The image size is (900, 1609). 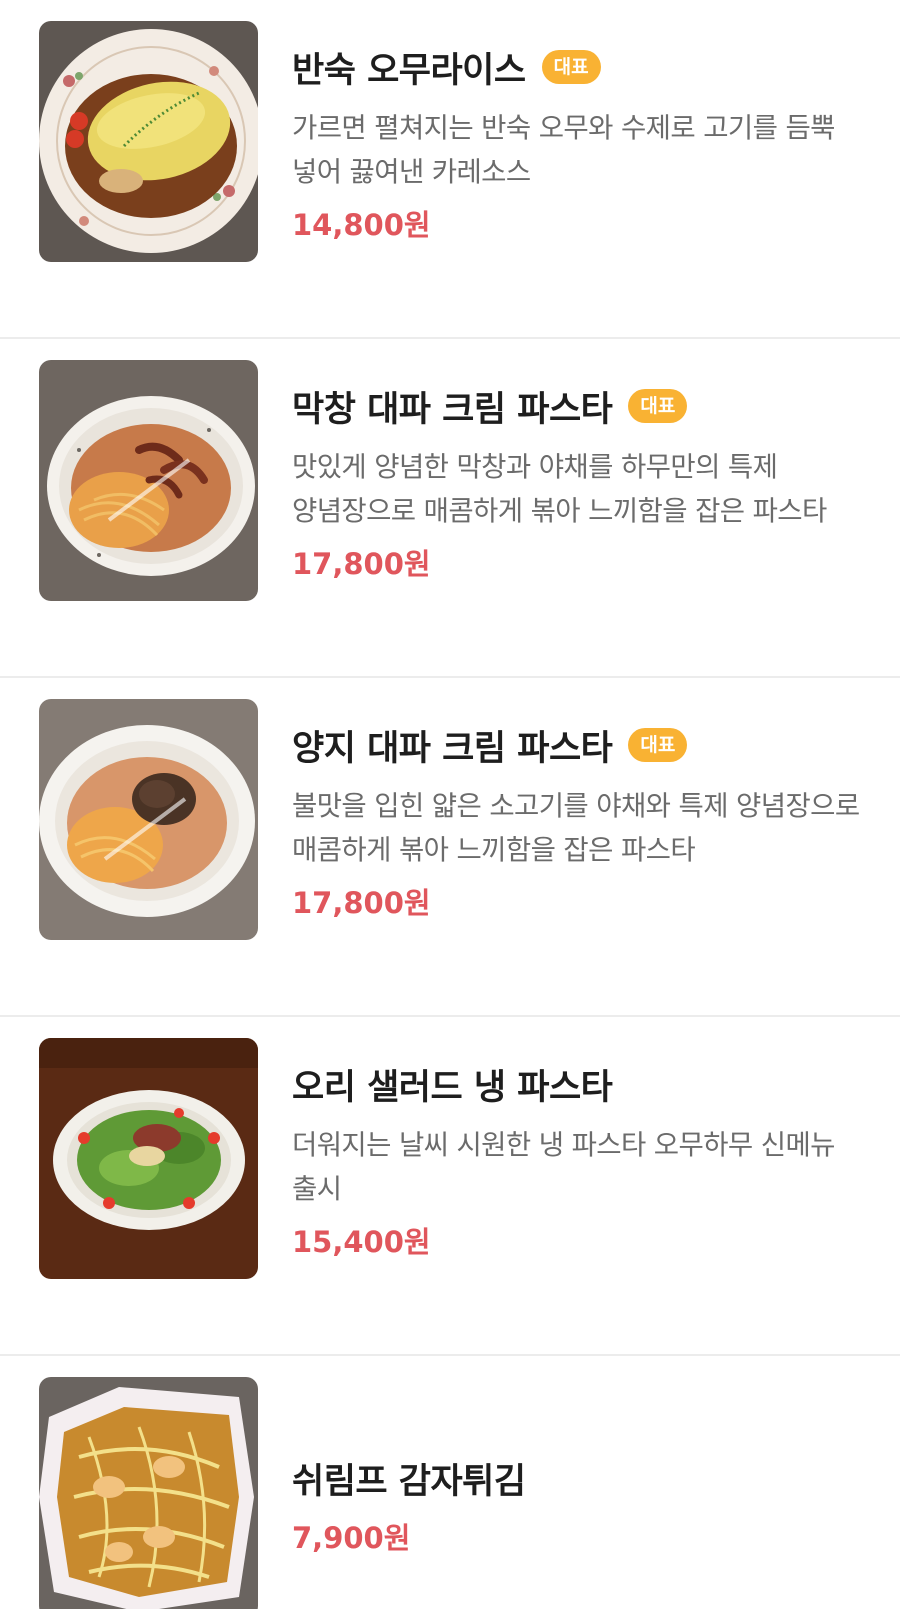 I want to click on title-row: 막창 대파 크림 파스타 대표, so click(x=582, y=406).